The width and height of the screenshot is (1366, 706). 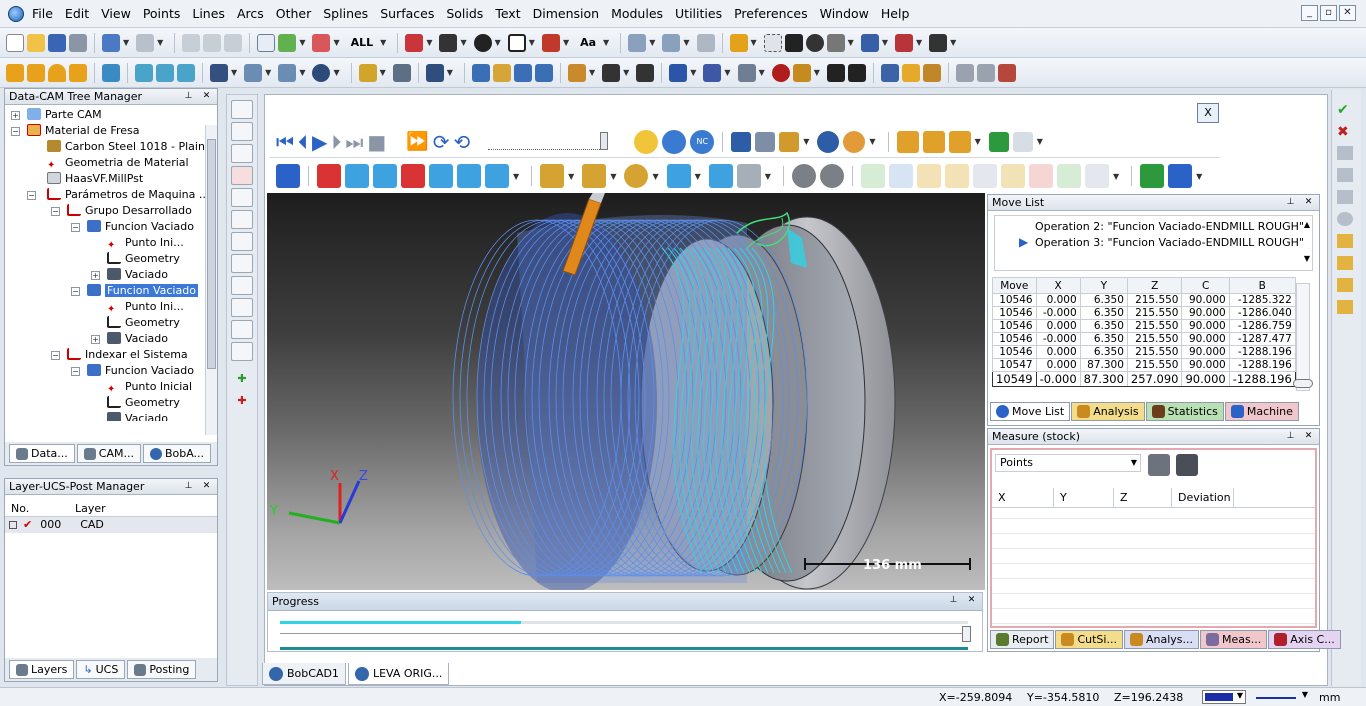 I want to click on tab-machine: Machine, so click(x=1261, y=411).